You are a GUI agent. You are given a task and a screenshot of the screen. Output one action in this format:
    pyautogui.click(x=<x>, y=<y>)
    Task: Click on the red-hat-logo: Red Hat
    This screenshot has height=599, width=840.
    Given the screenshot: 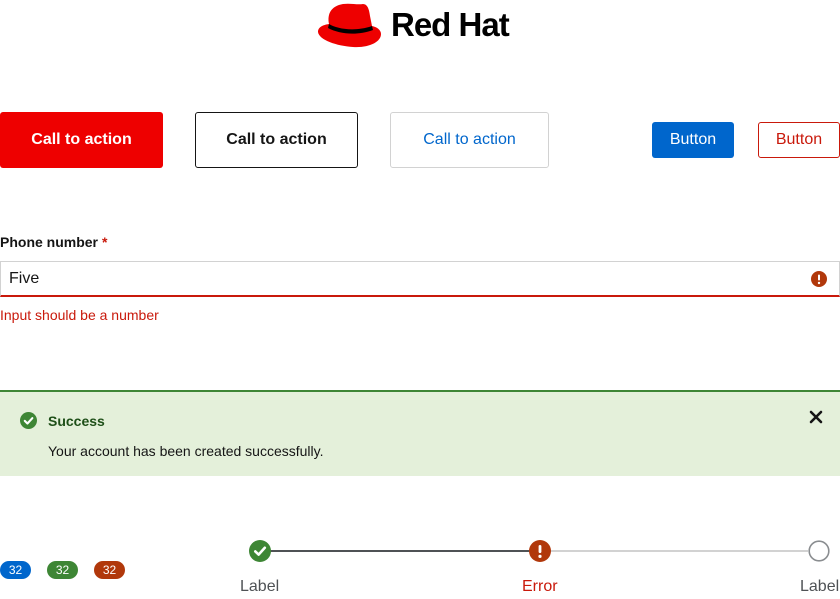 What is the action you would take?
    pyautogui.click(x=422, y=25)
    